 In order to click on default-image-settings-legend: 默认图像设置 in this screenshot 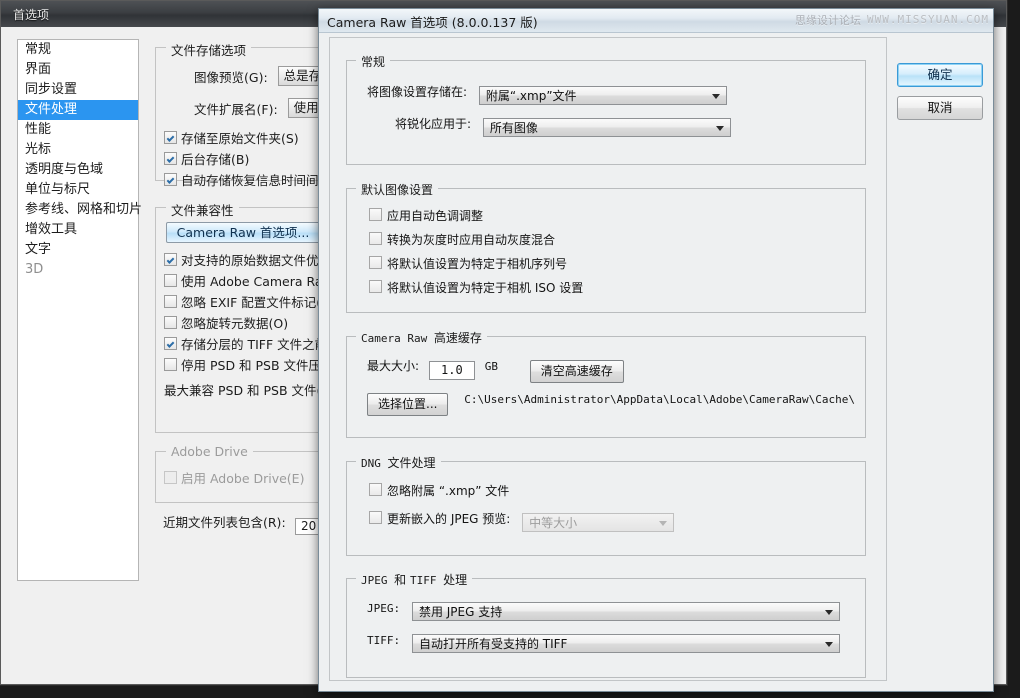, I will do `click(397, 189)`.